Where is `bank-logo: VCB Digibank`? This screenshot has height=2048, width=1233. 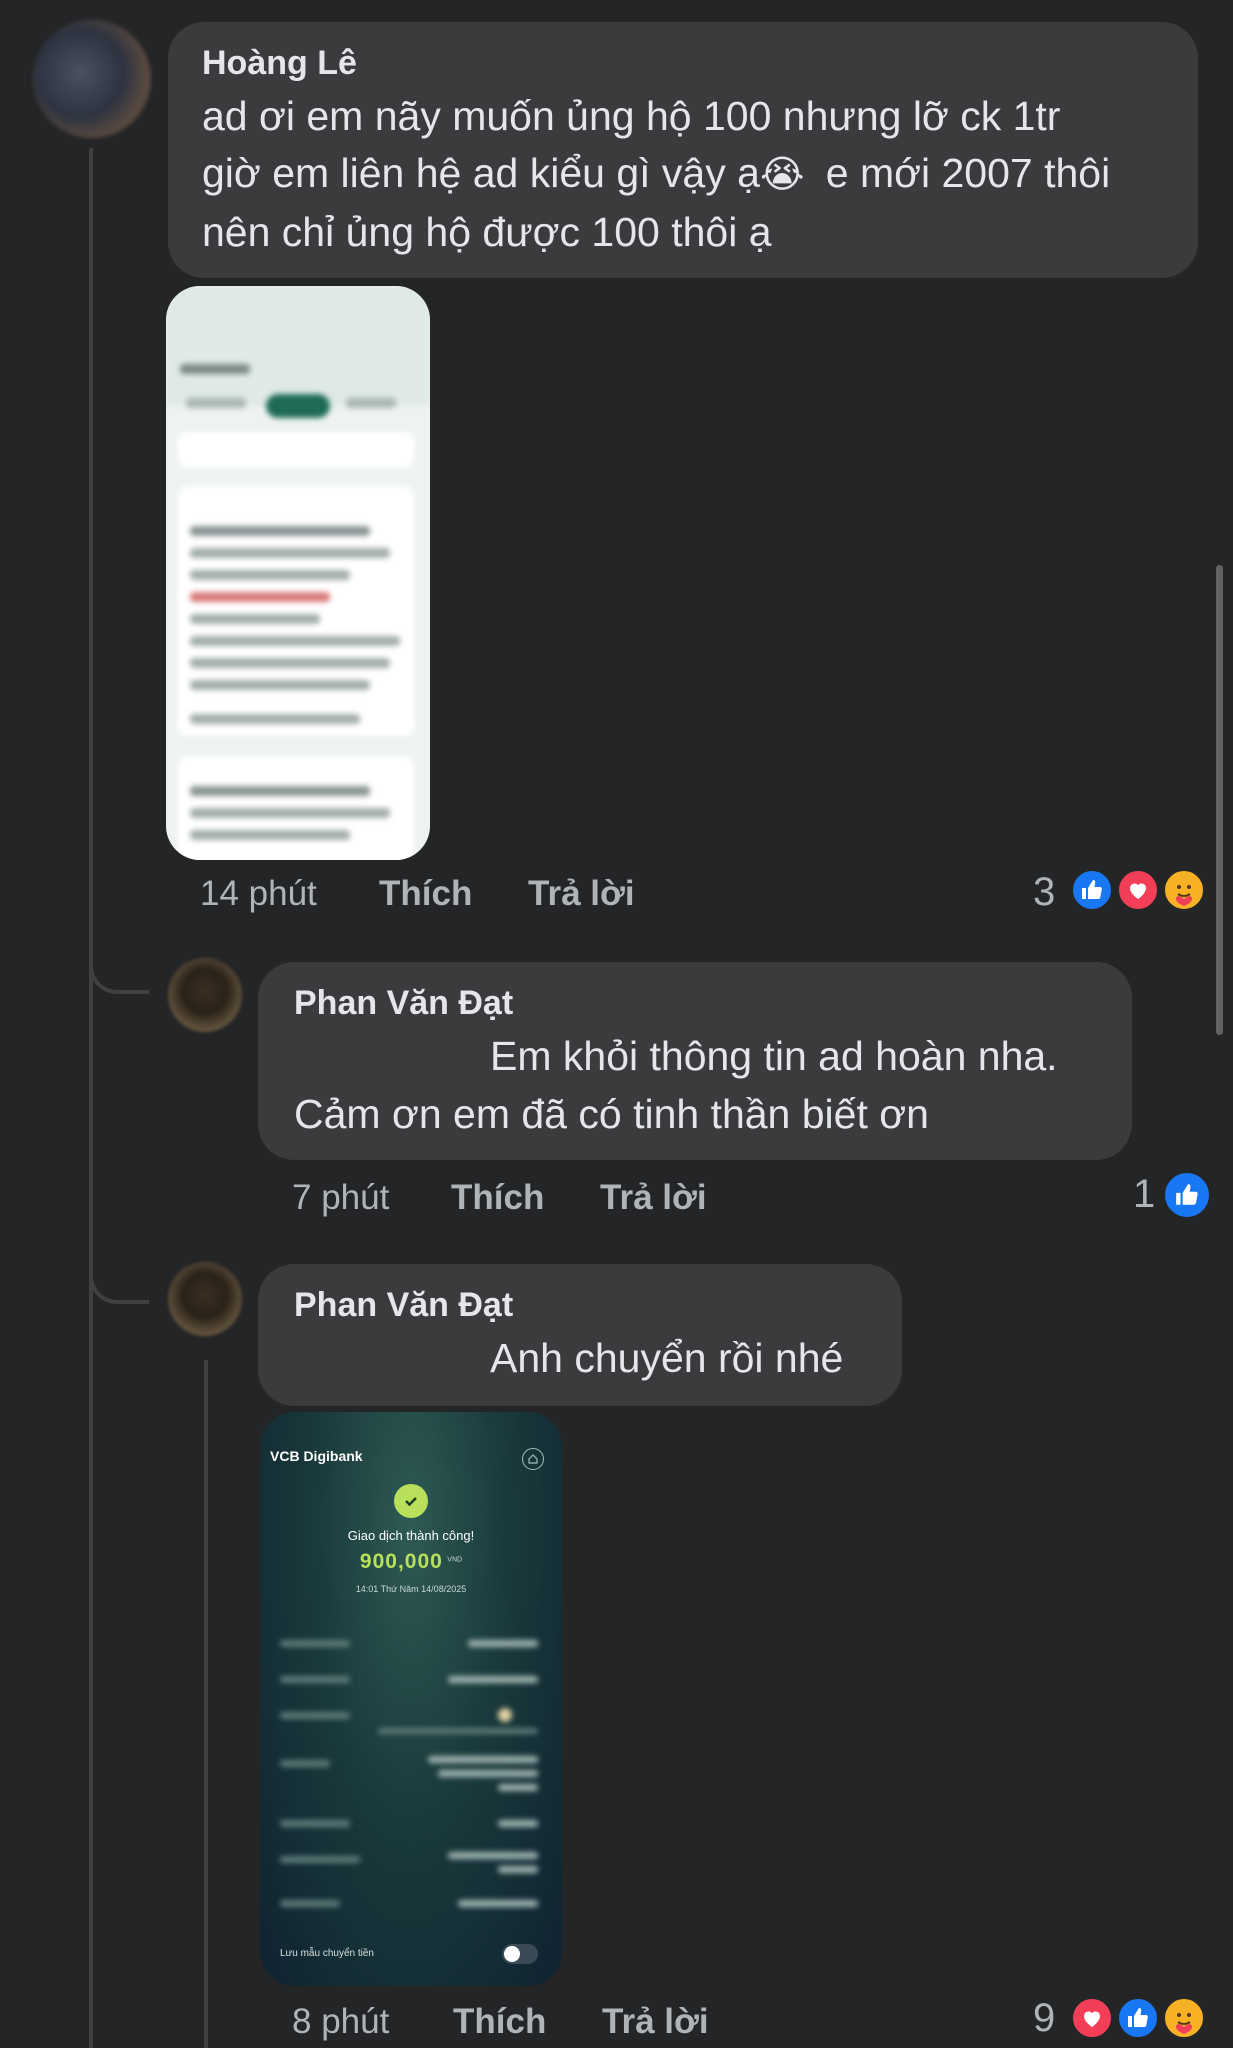
bank-logo: VCB Digibank is located at coordinates (316, 1456).